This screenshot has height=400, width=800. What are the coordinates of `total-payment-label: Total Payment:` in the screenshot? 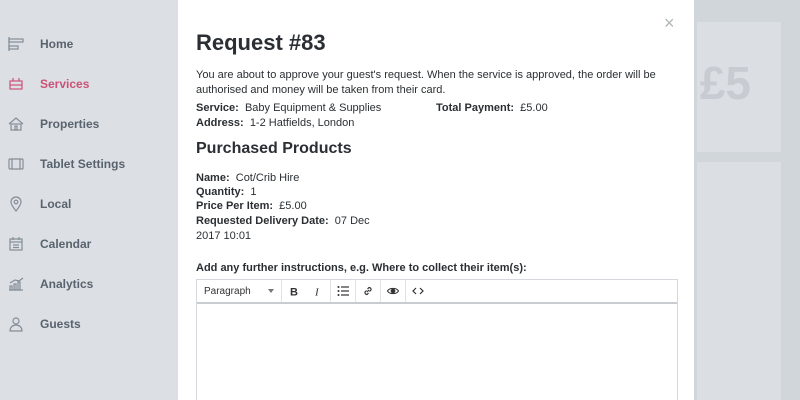 It's located at (475, 108).